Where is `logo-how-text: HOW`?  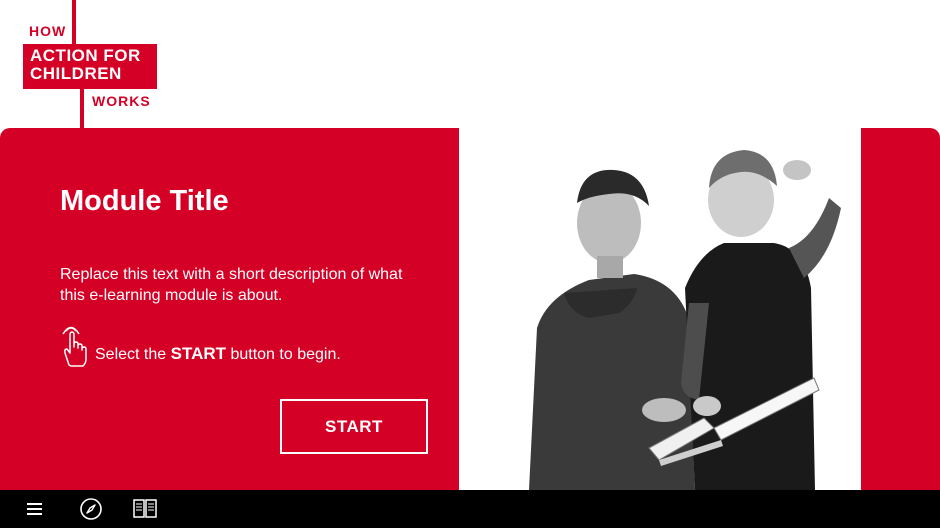 logo-how-text: HOW is located at coordinates (48, 31).